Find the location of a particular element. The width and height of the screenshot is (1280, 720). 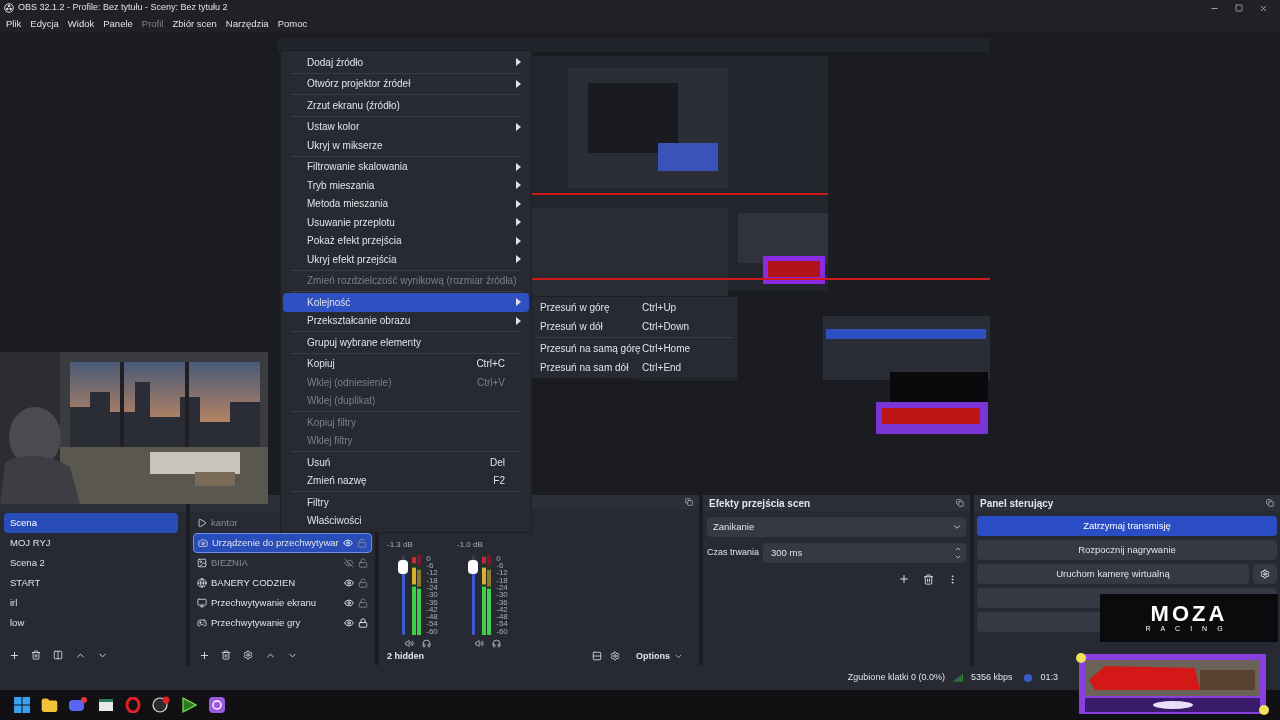

volume-reading: -1.0 dB is located at coordinates (470, 544).